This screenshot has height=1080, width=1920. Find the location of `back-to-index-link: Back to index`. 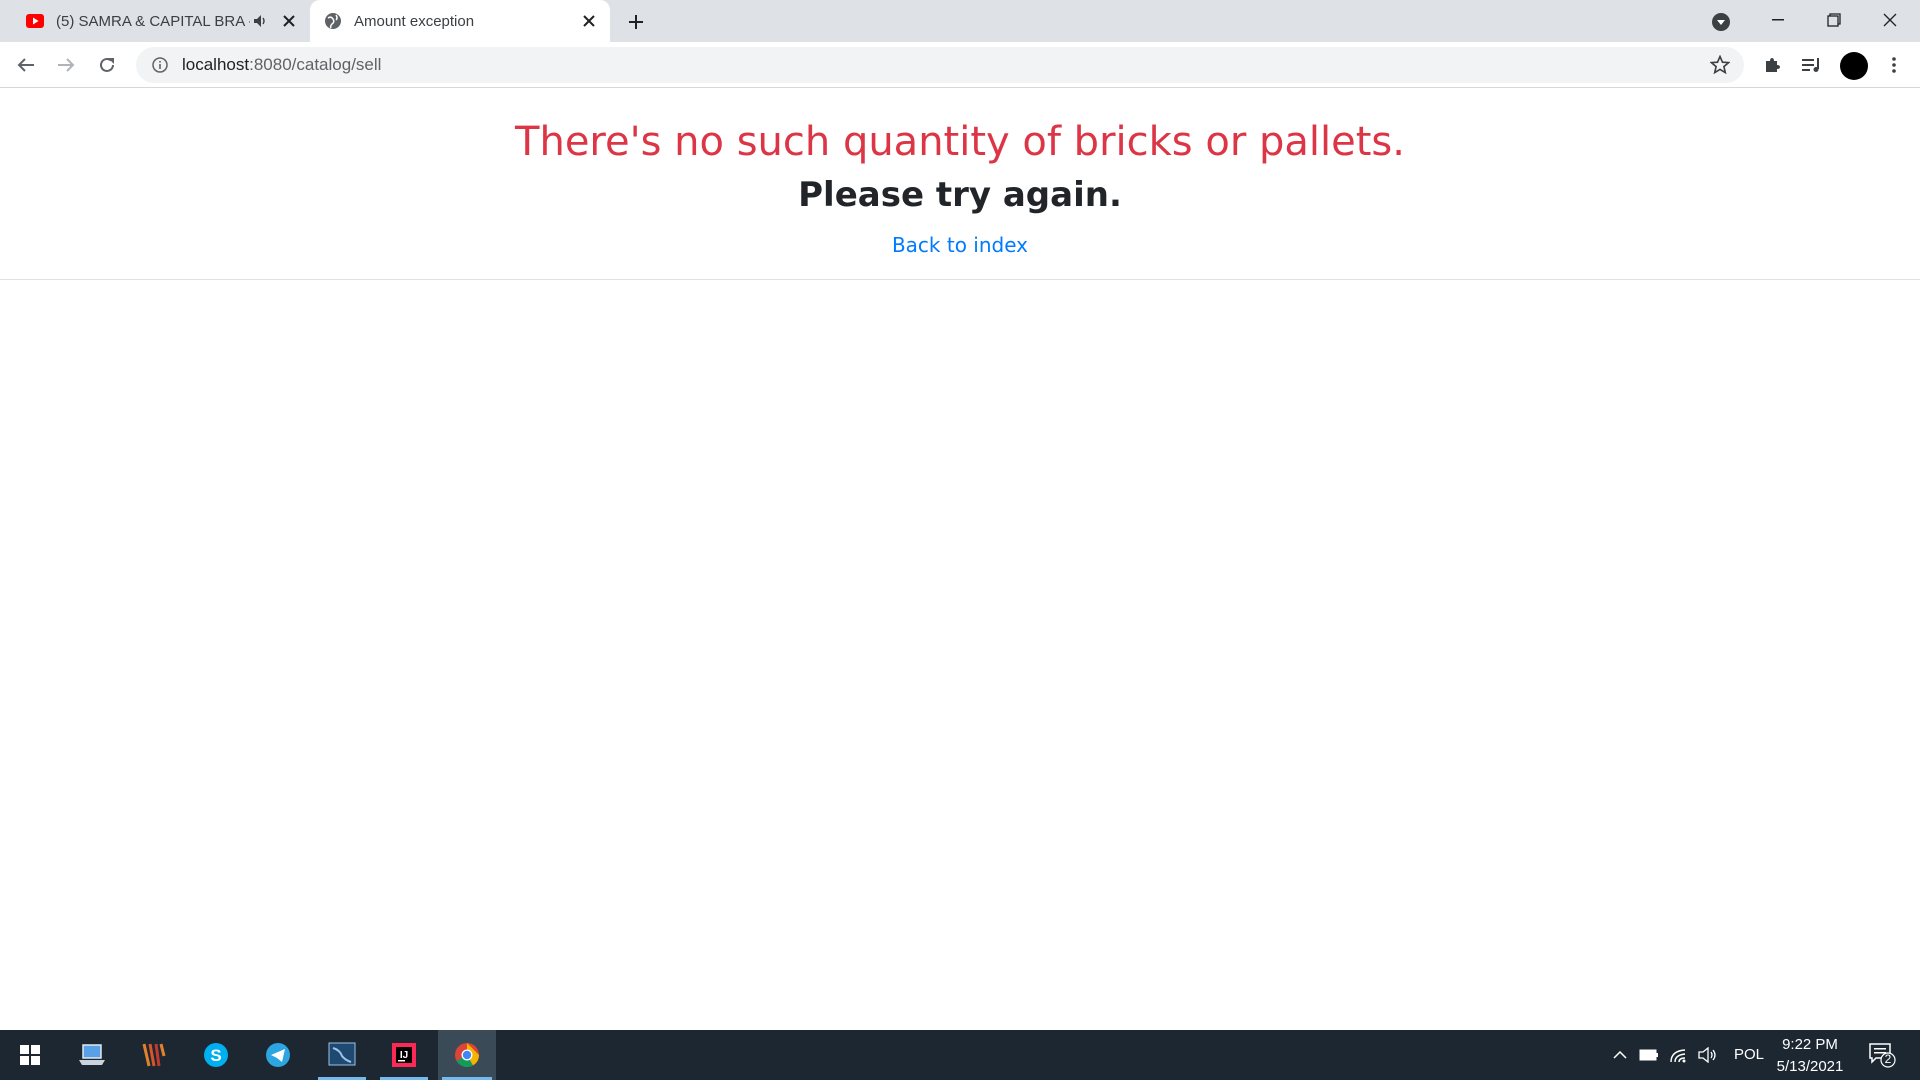

back-to-index-link: Back to index is located at coordinates (960, 245).